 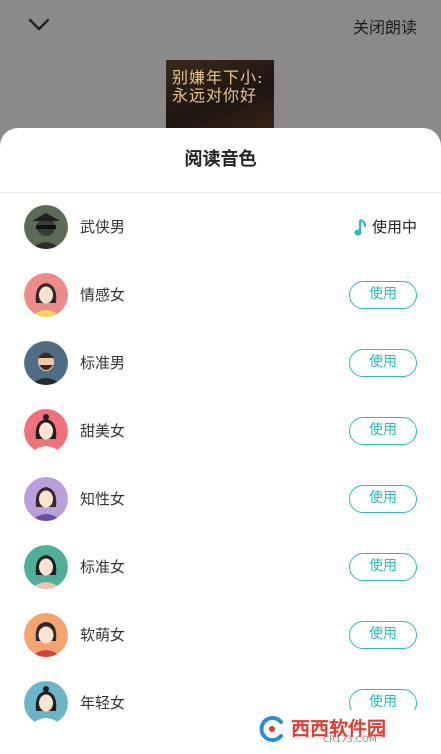 What do you see at coordinates (103, 431) in the screenshot?
I see `voice-name: 甜美女` at bounding box center [103, 431].